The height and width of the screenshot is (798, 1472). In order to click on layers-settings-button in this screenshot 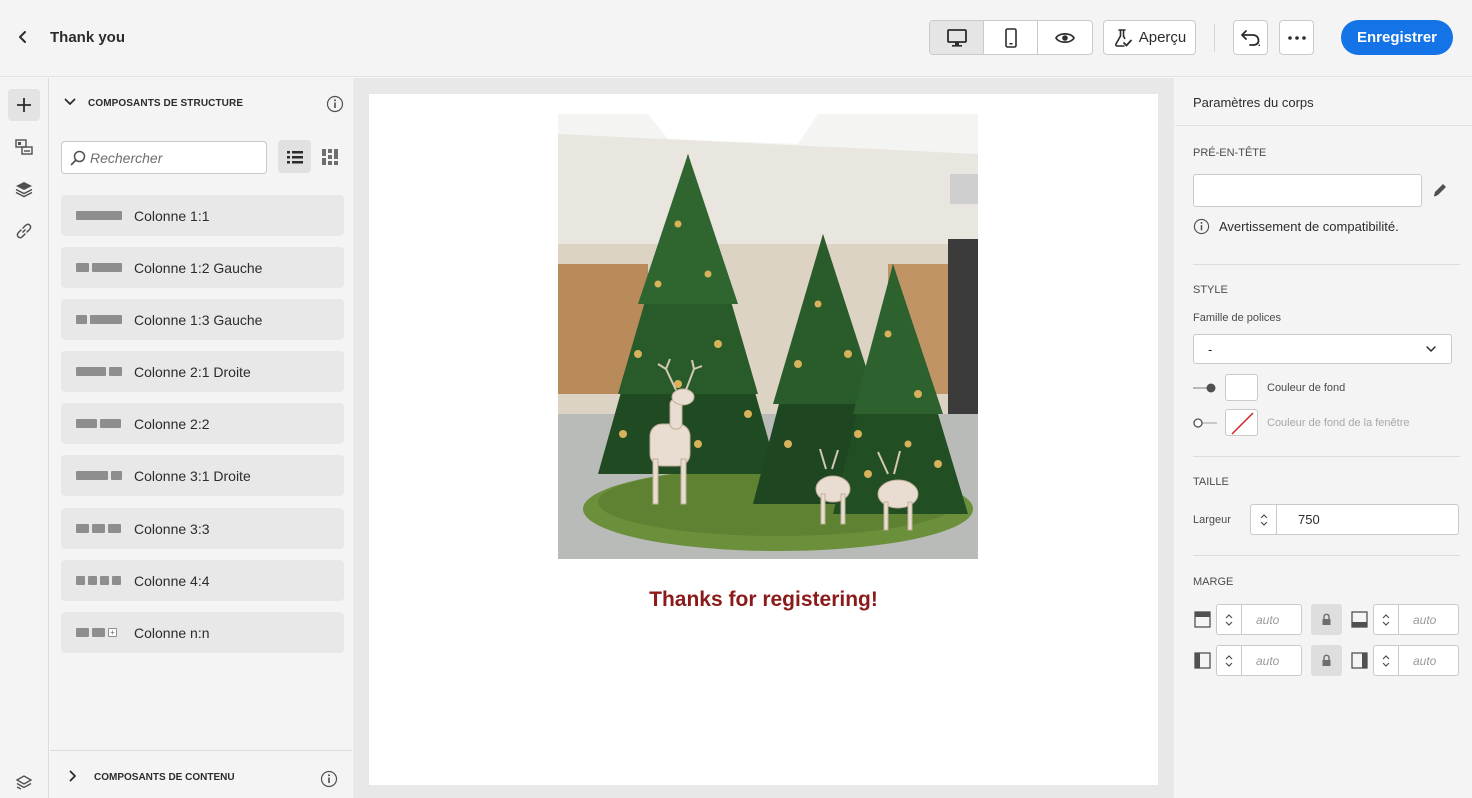, I will do `click(24, 782)`.